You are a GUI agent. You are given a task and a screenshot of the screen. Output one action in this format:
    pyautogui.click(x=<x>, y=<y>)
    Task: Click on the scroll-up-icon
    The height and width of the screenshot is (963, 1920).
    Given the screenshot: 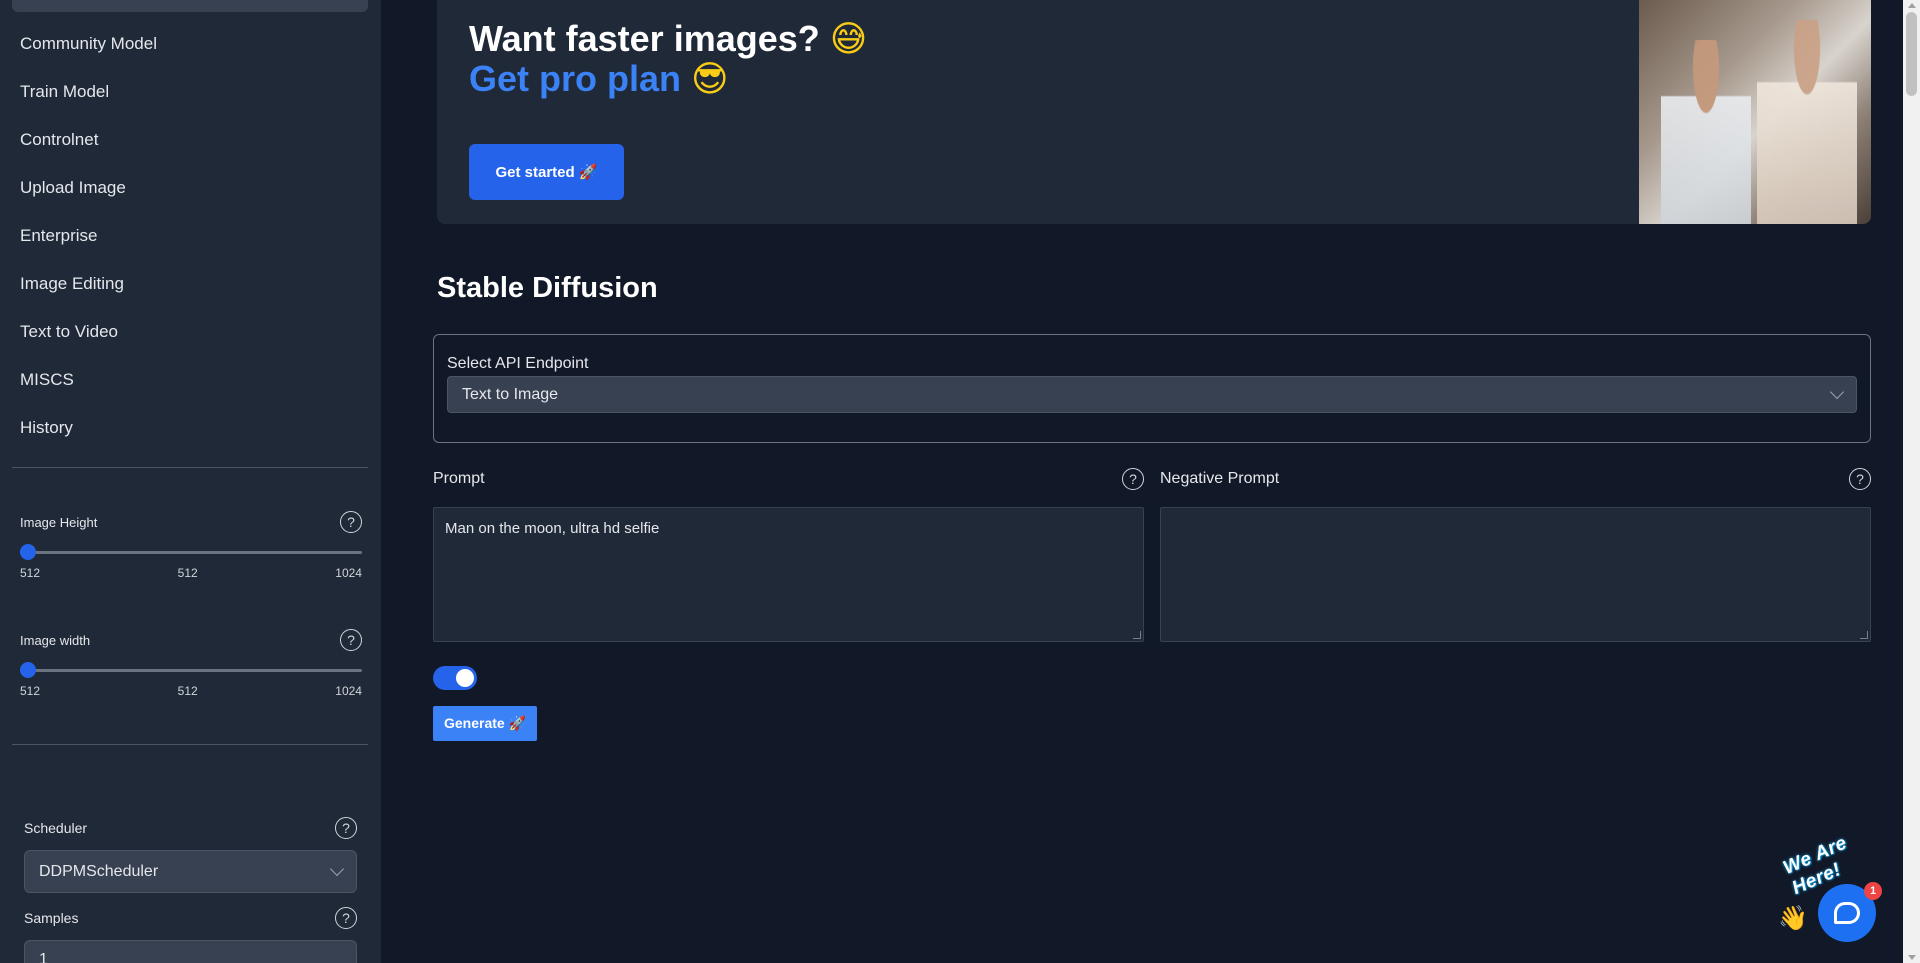 What is the action you would take?
    pyautogui.click(x=1912, y=5)
    